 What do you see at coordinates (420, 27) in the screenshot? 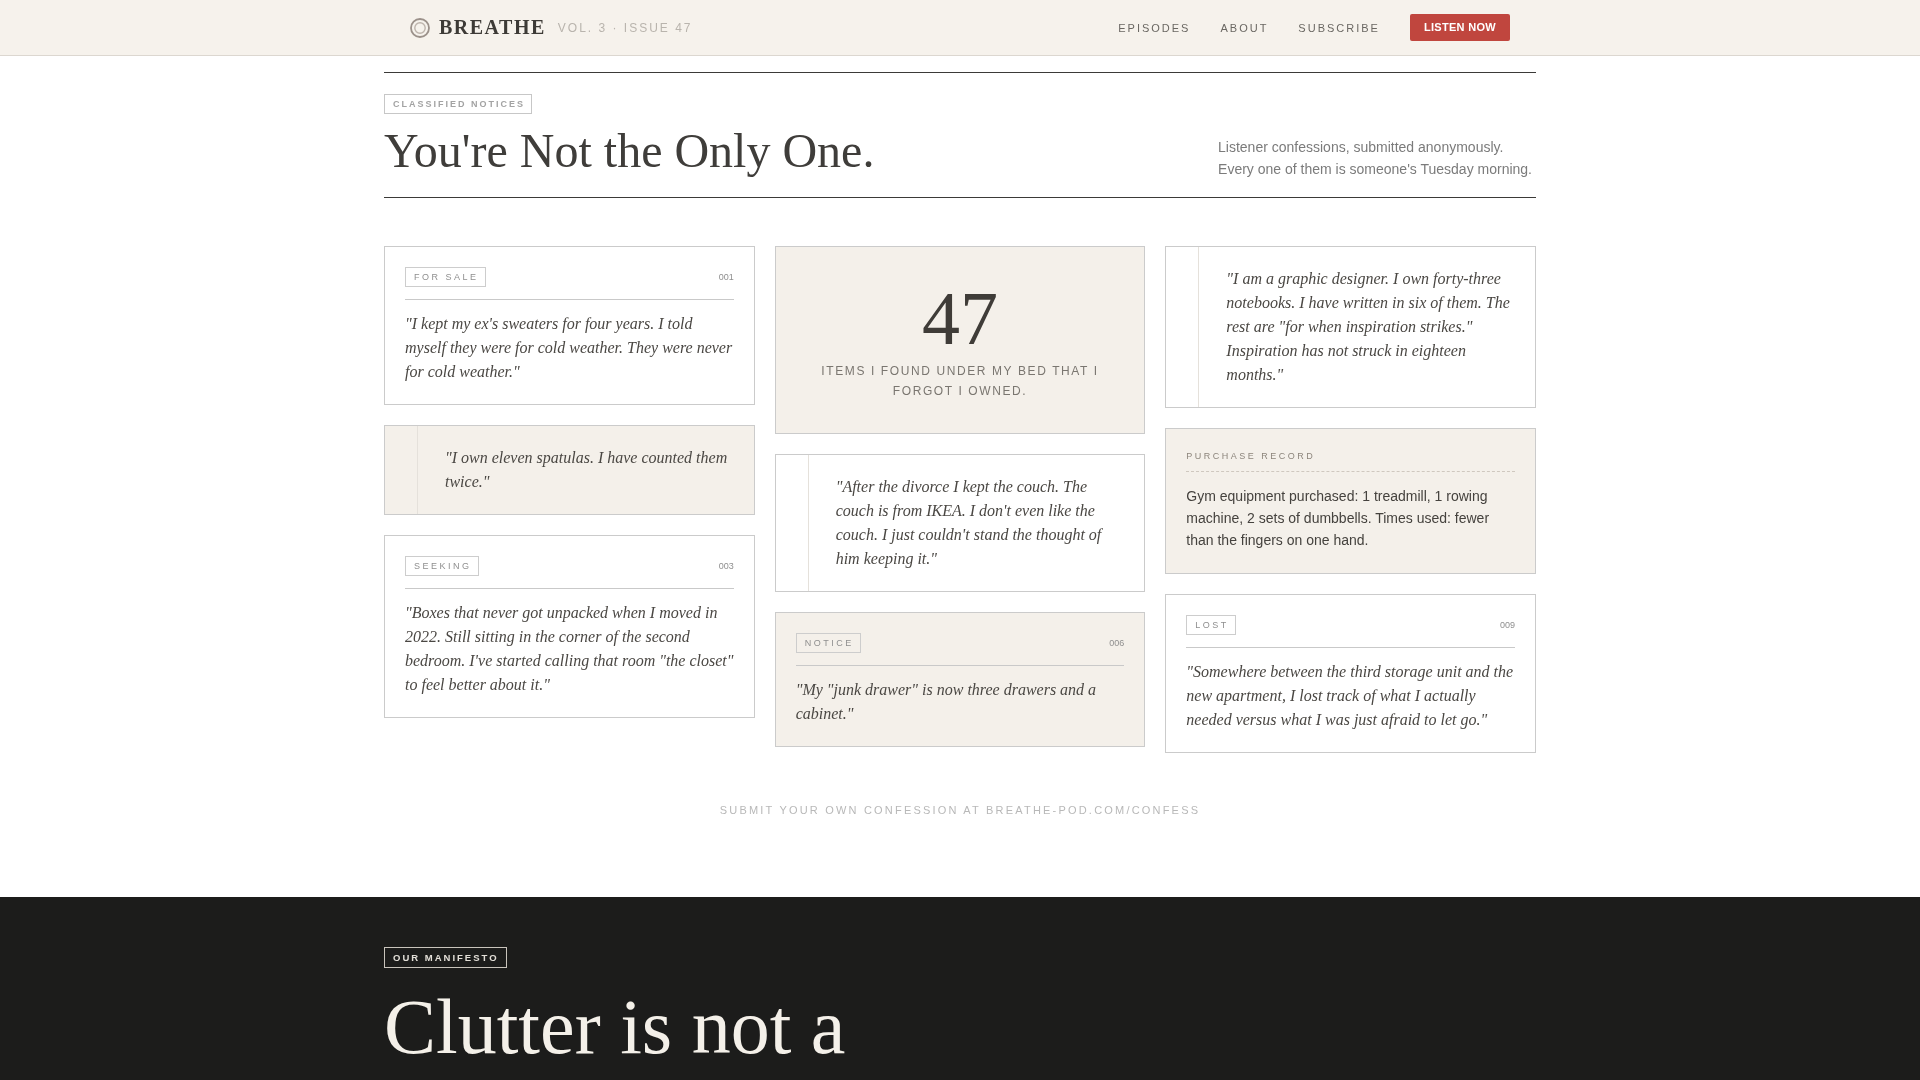
I see `concentric-rings-icon` at bounding box center [420, 27].